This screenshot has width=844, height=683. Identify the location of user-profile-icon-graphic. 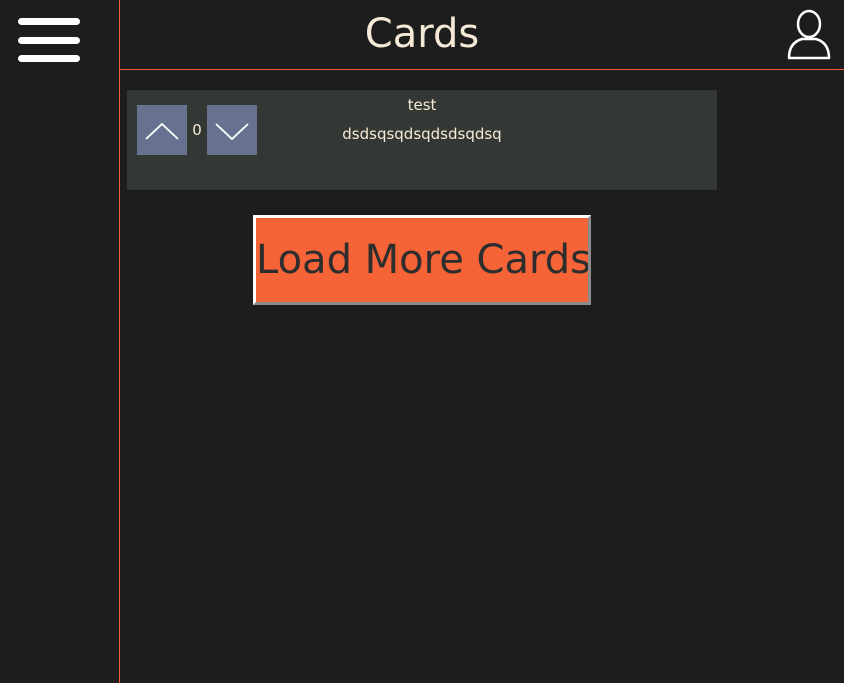
(809, 34).